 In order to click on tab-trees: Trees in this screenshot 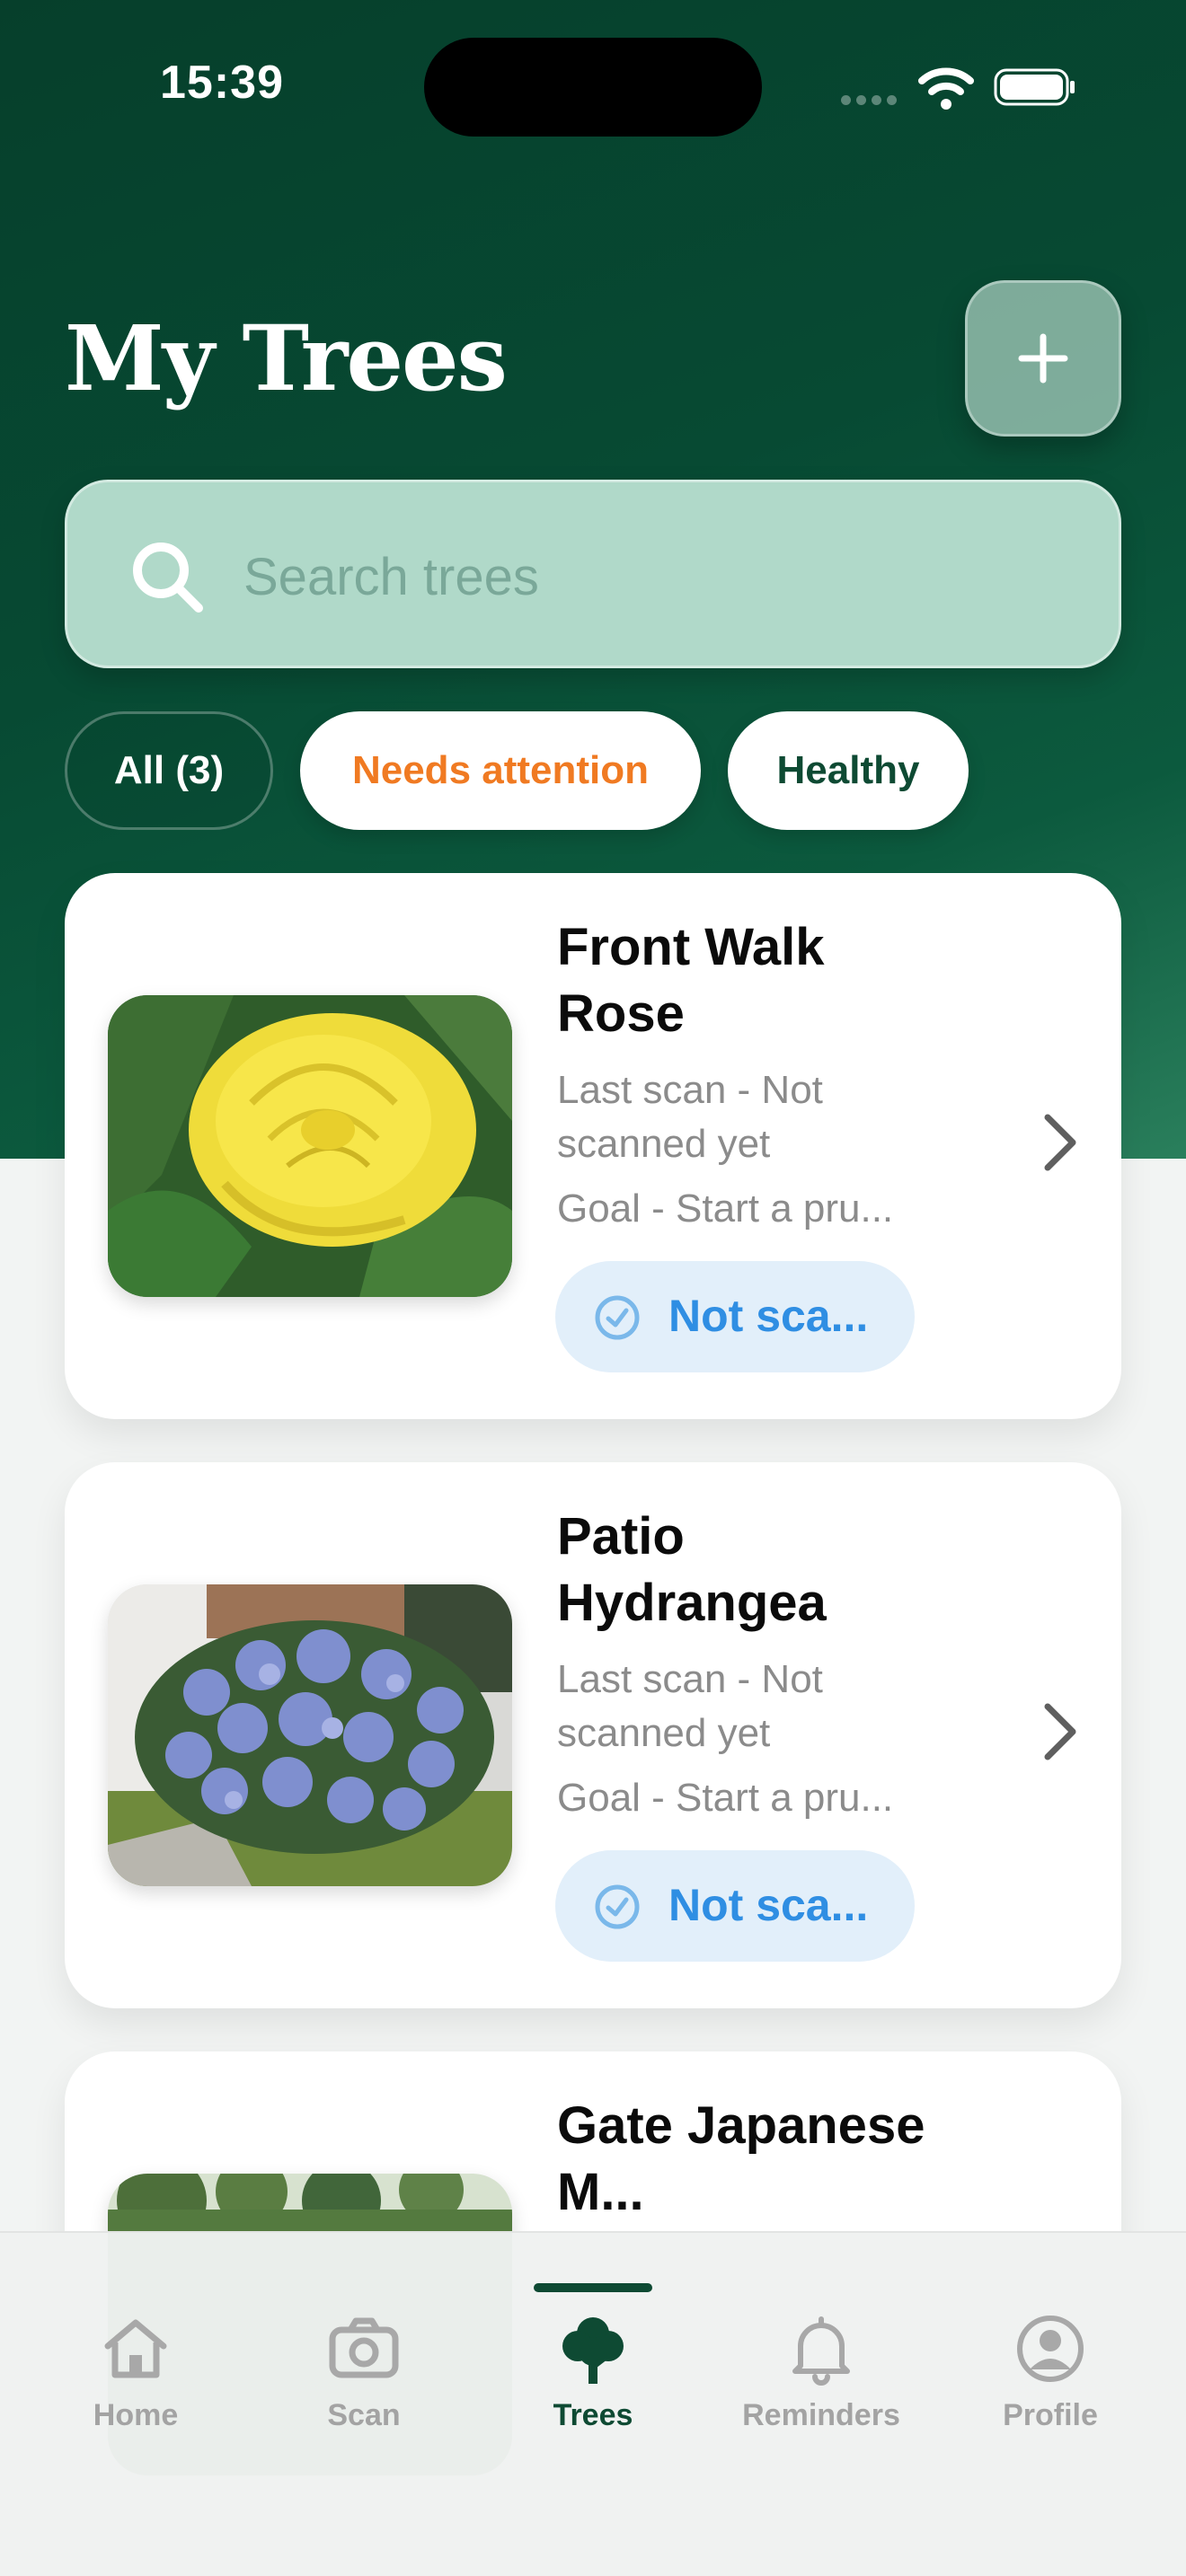, I will do `click(593, 2349)`.